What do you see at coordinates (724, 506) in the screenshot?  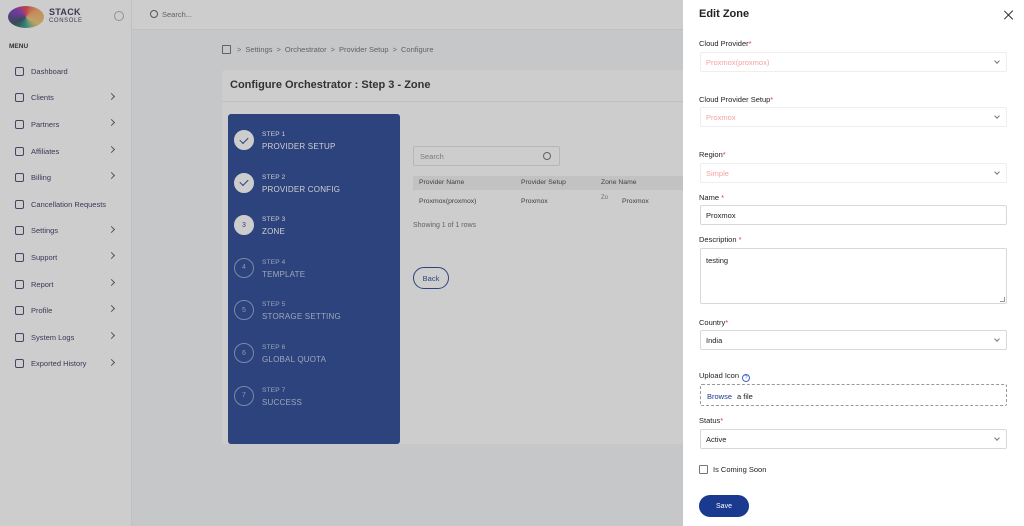 I see `save-button: Save` at bounding box center [724, 506].